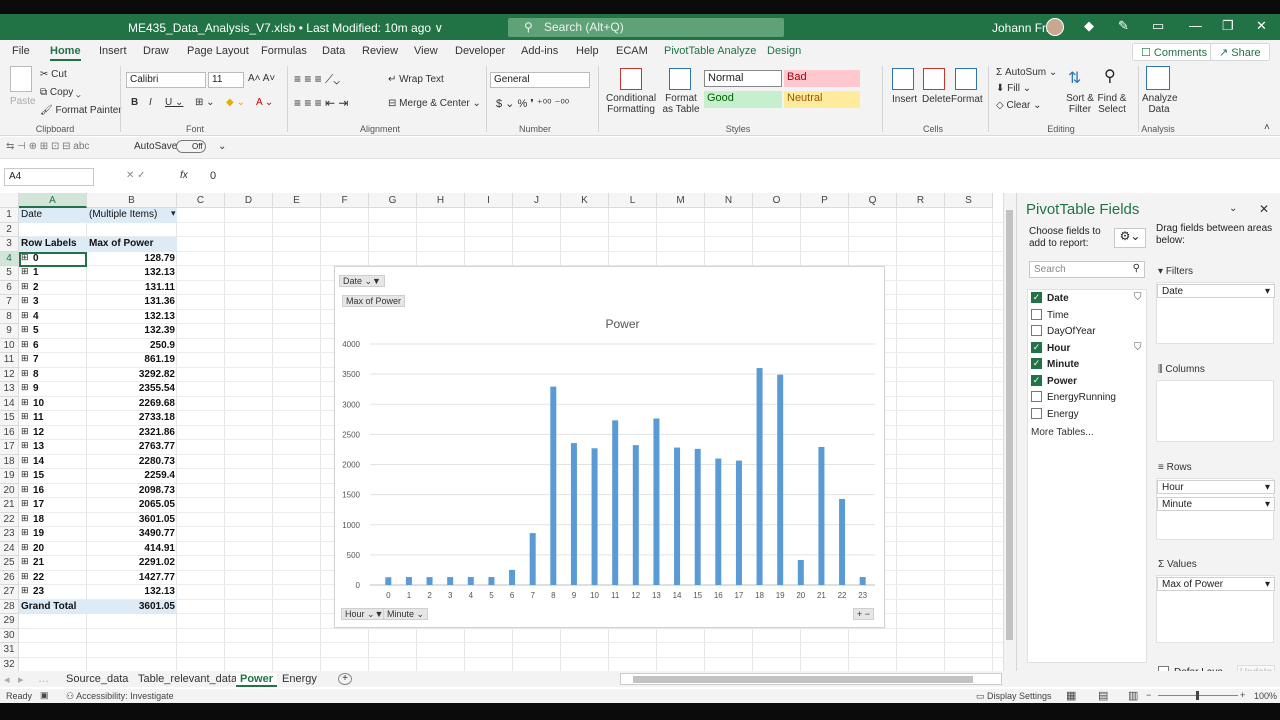 This screenshot has height=720, width=1280. Describe the element at coordinates (9, 345) in the screenshot. I see `row-header: 10` at that location.